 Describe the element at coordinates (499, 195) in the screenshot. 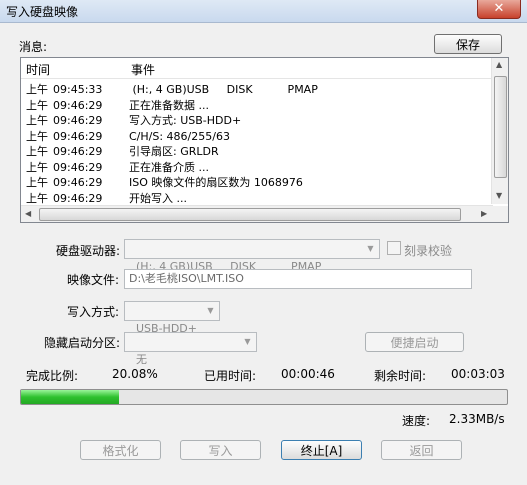

I see `scroll-down-icon: ▼` at that location.